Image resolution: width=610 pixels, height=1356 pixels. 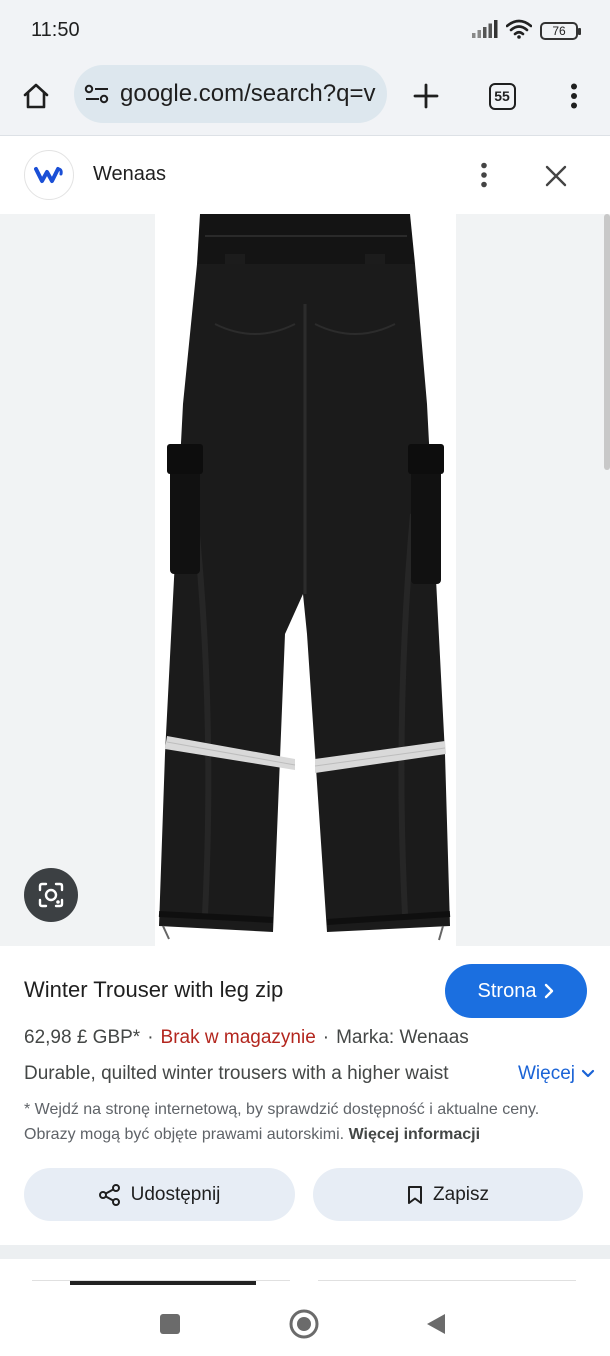 I want to click on more-button: Więcej, so click(x=556, y=1074).